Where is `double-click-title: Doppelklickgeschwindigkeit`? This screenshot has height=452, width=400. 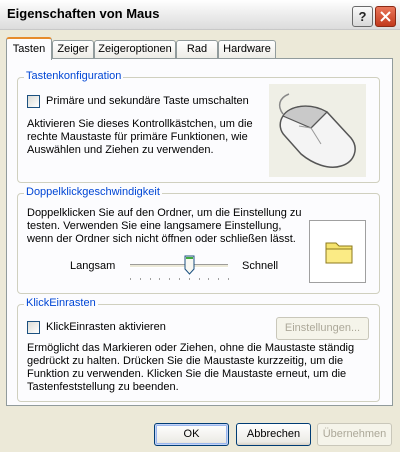
double-click-title: Doppelklickgeschwindigkeit is located at coordinates (93, 192).